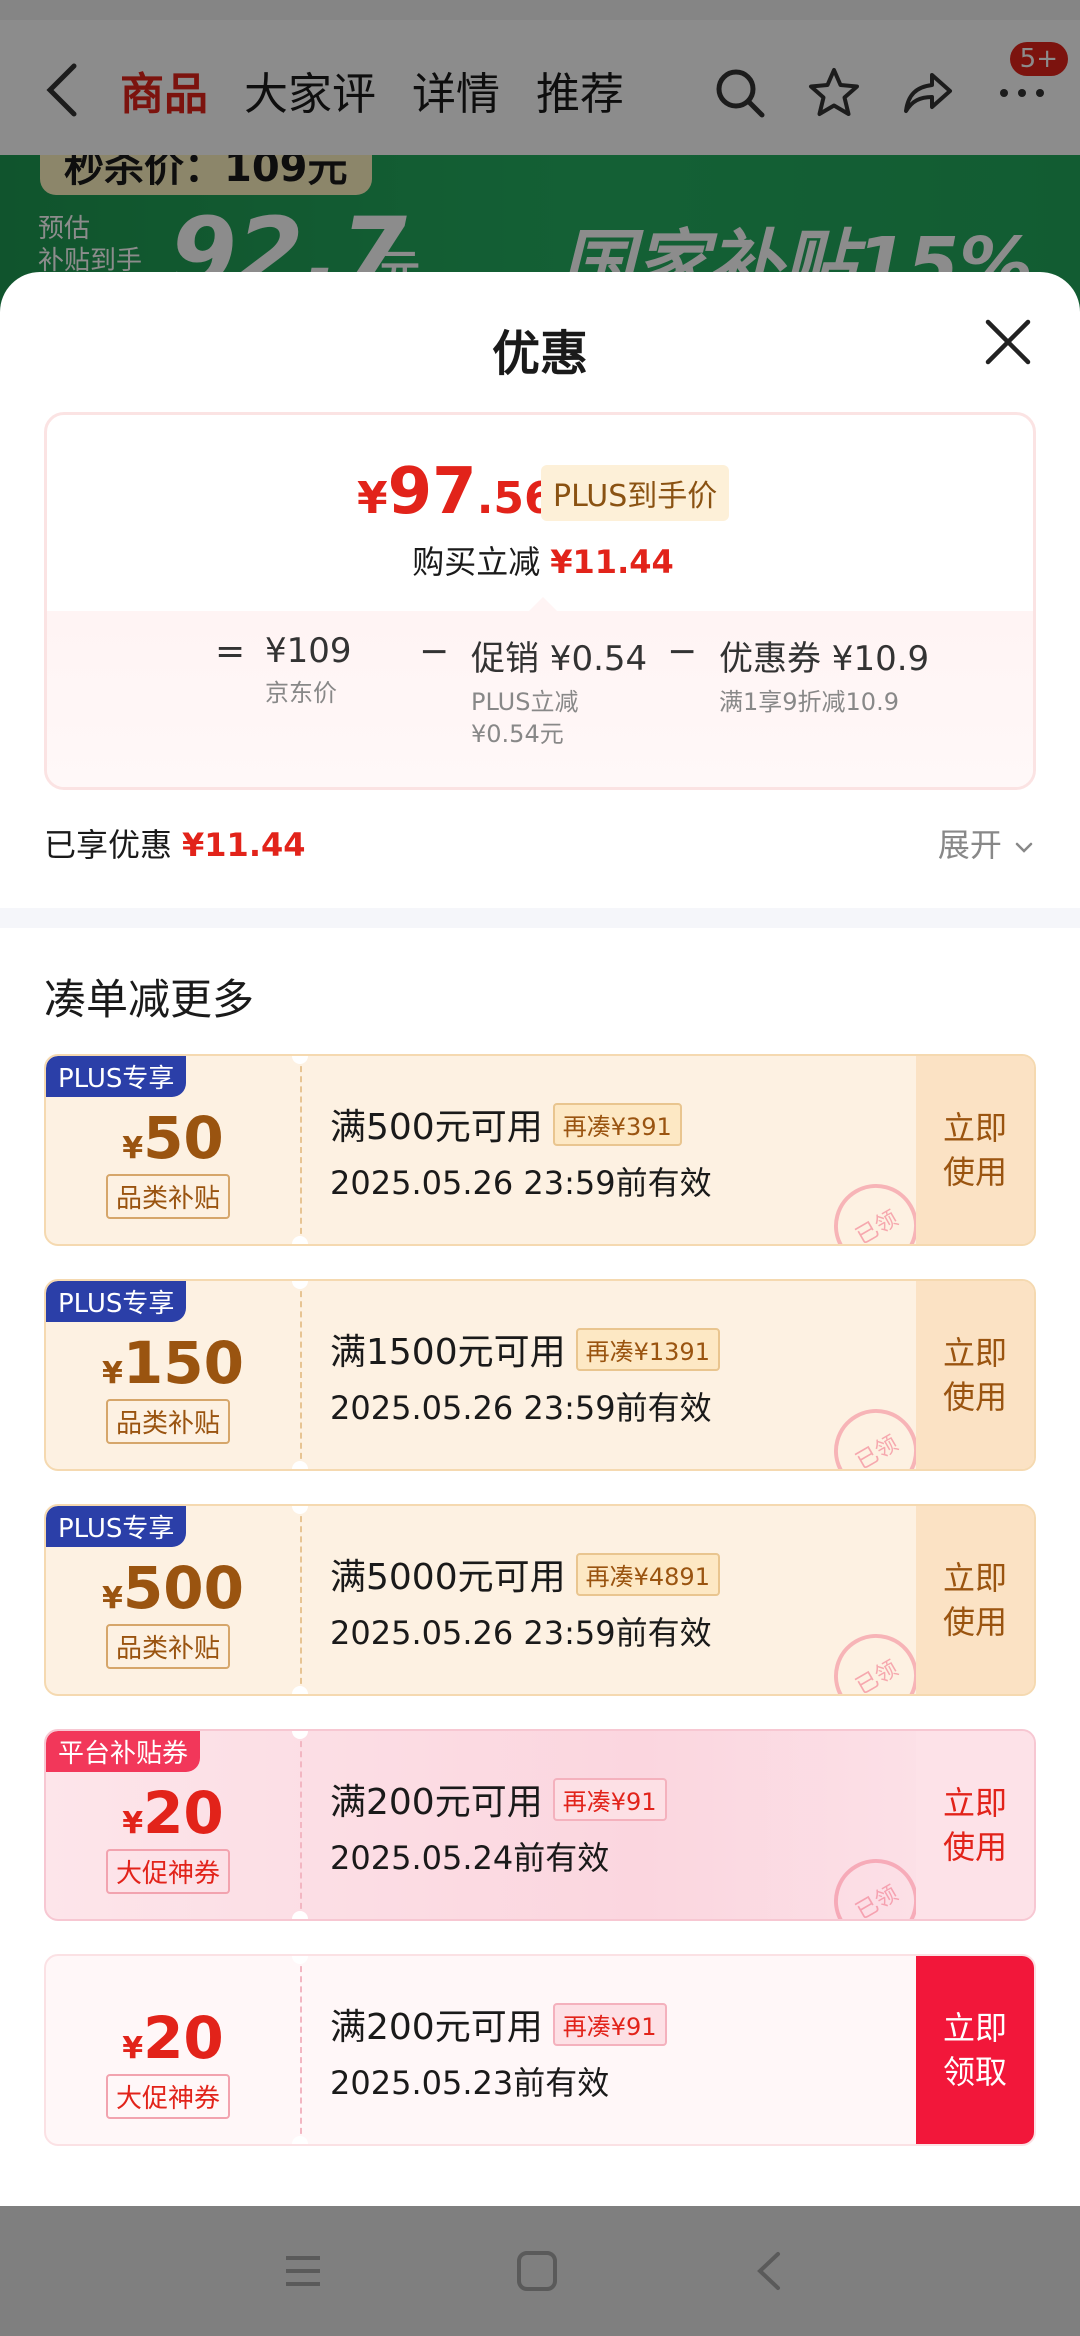 Image resolution: width=1080 pixels, height=2336 pixels. Describe the element at coordinates (559, 659) in the screenshot. I see `promo-price: 促销 ¥0.54` at that location.